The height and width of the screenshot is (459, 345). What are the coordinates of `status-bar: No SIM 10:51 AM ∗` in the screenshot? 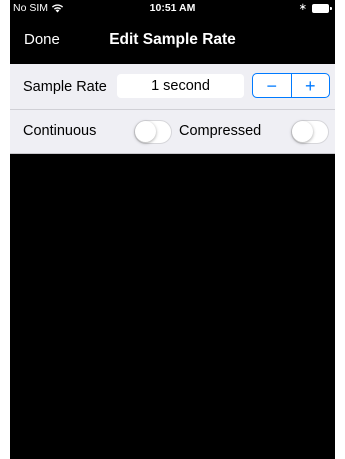 It's located at (172, 8).